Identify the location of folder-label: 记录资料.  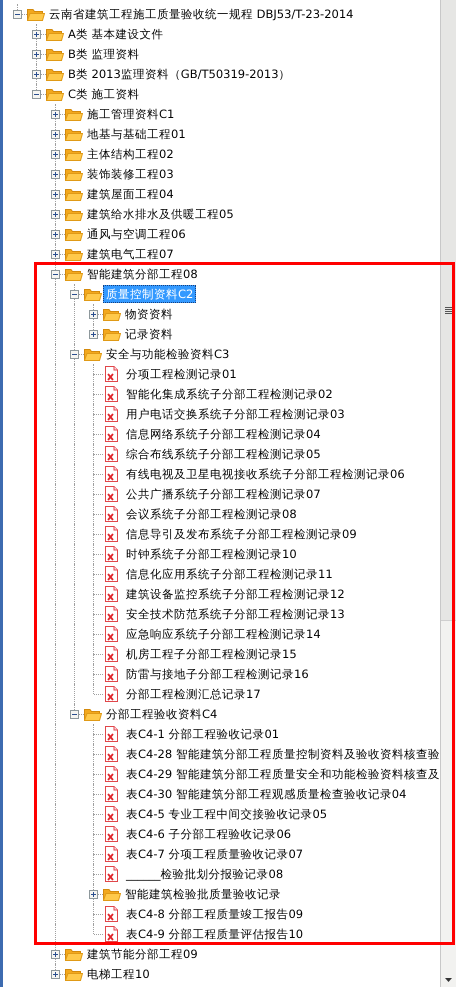
(149, 334).